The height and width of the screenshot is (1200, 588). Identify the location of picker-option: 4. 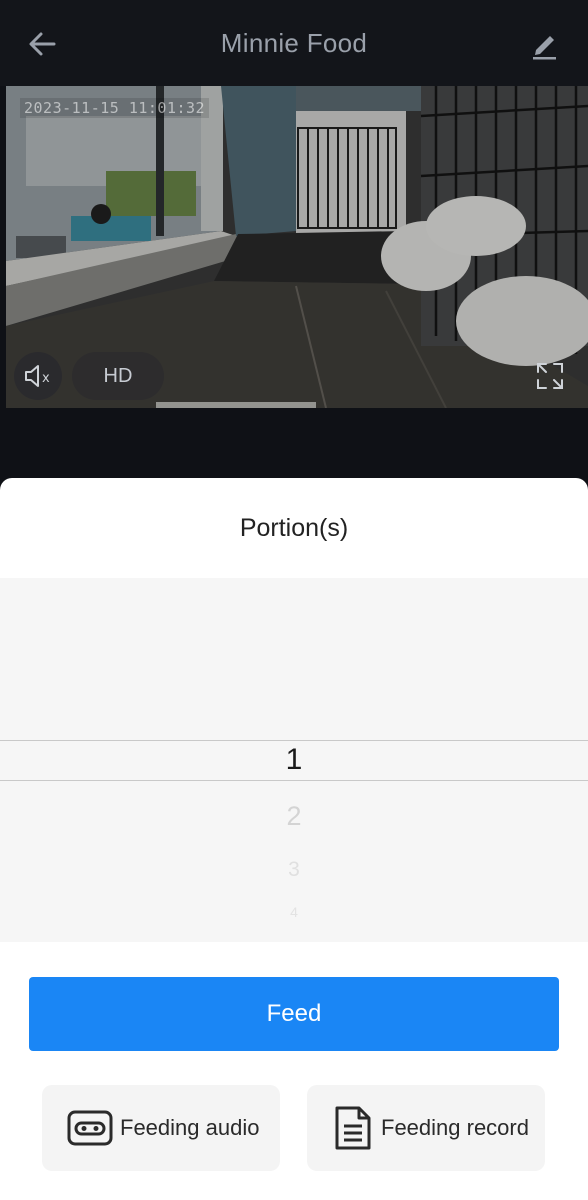
(294, 912).